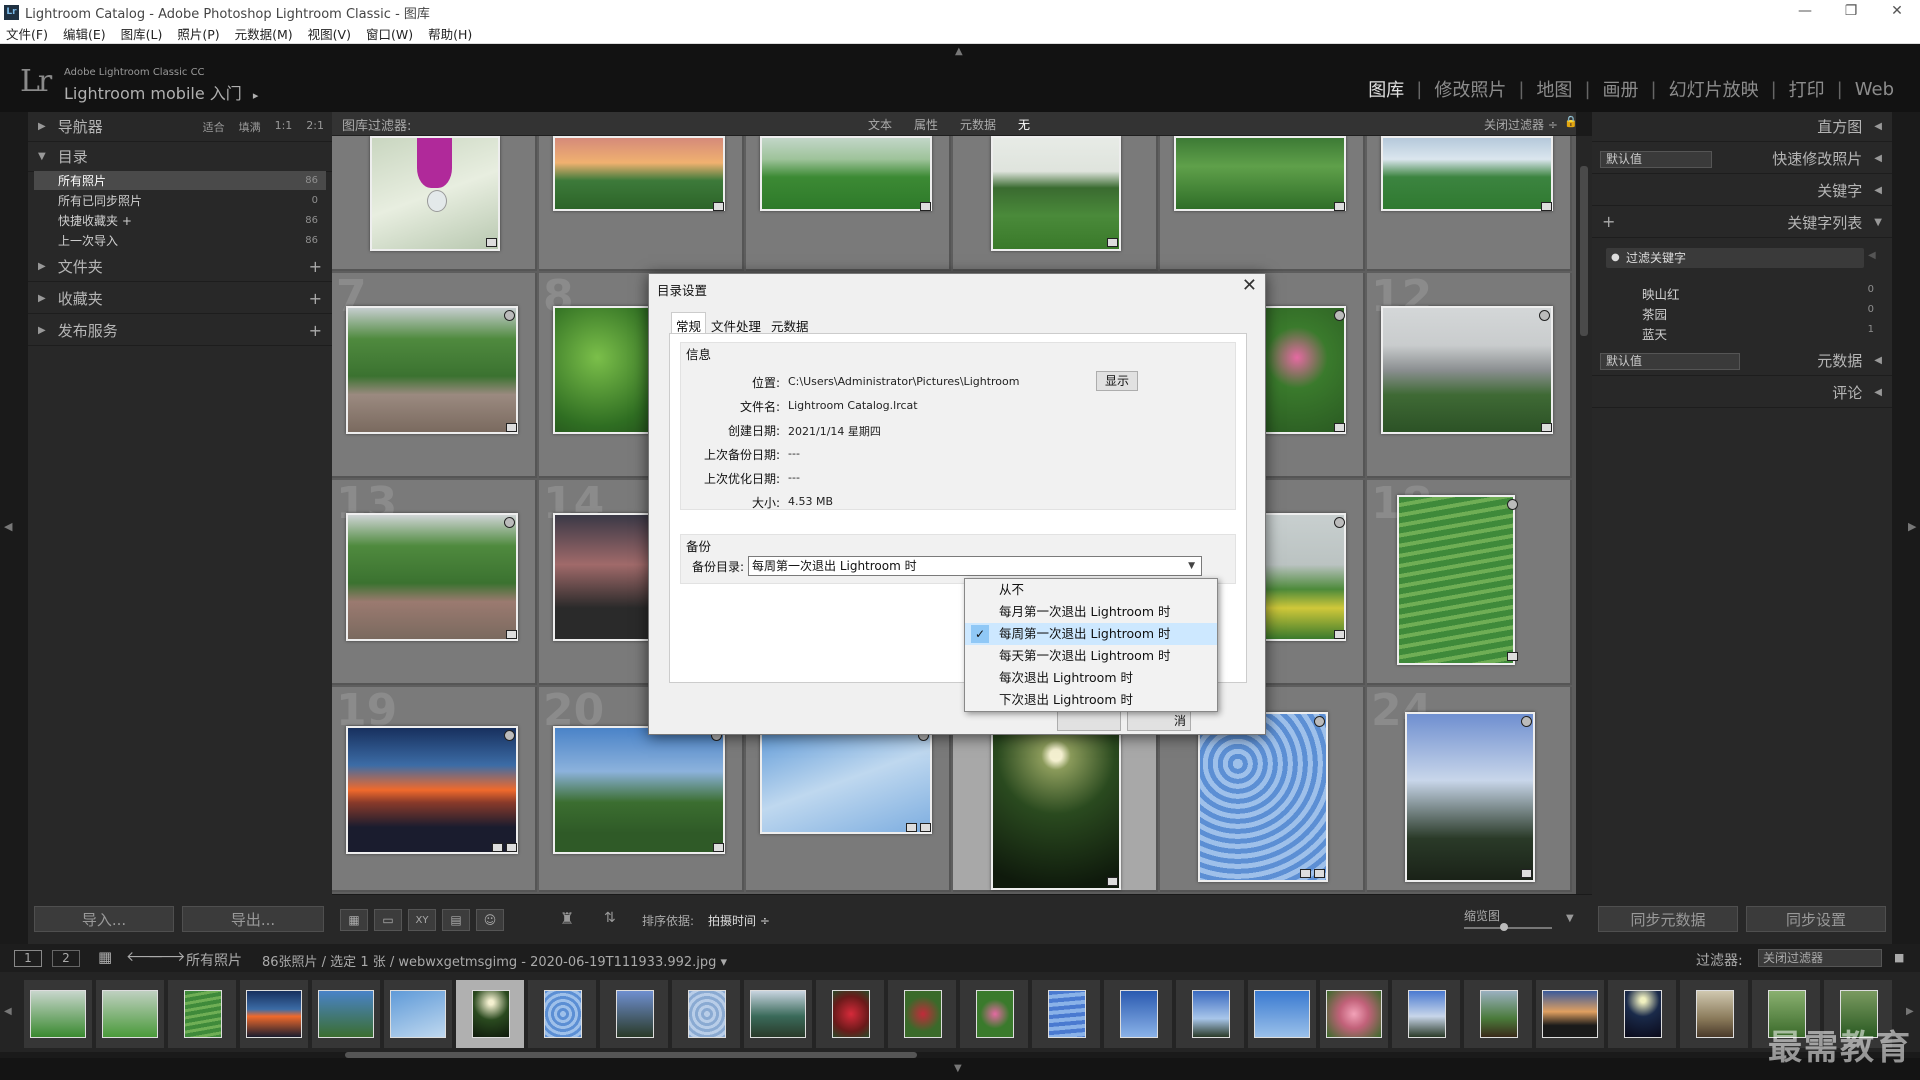 The height and width of the screenshot is (1080, 1920). Describe the element at coordinates (1752, 313) in the screenshot. I see `keyword-item: 茶园 0` at that location.